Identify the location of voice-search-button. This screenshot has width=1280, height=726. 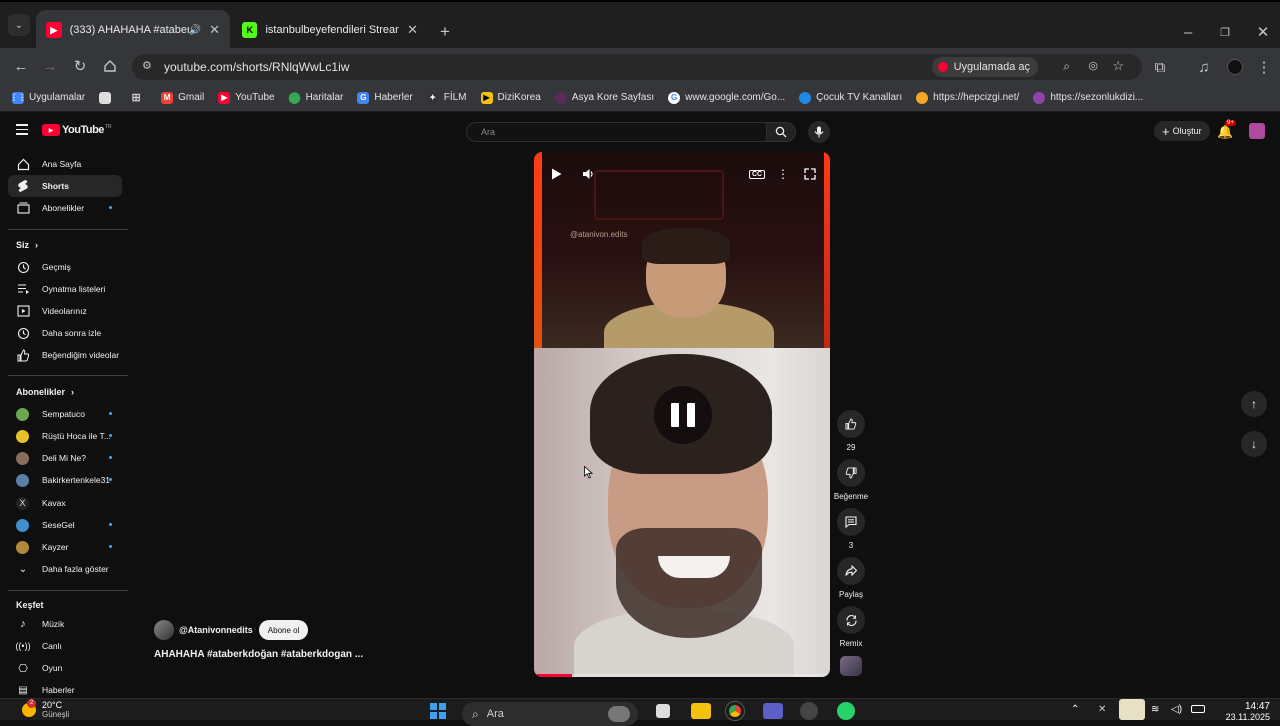
(819, 132).